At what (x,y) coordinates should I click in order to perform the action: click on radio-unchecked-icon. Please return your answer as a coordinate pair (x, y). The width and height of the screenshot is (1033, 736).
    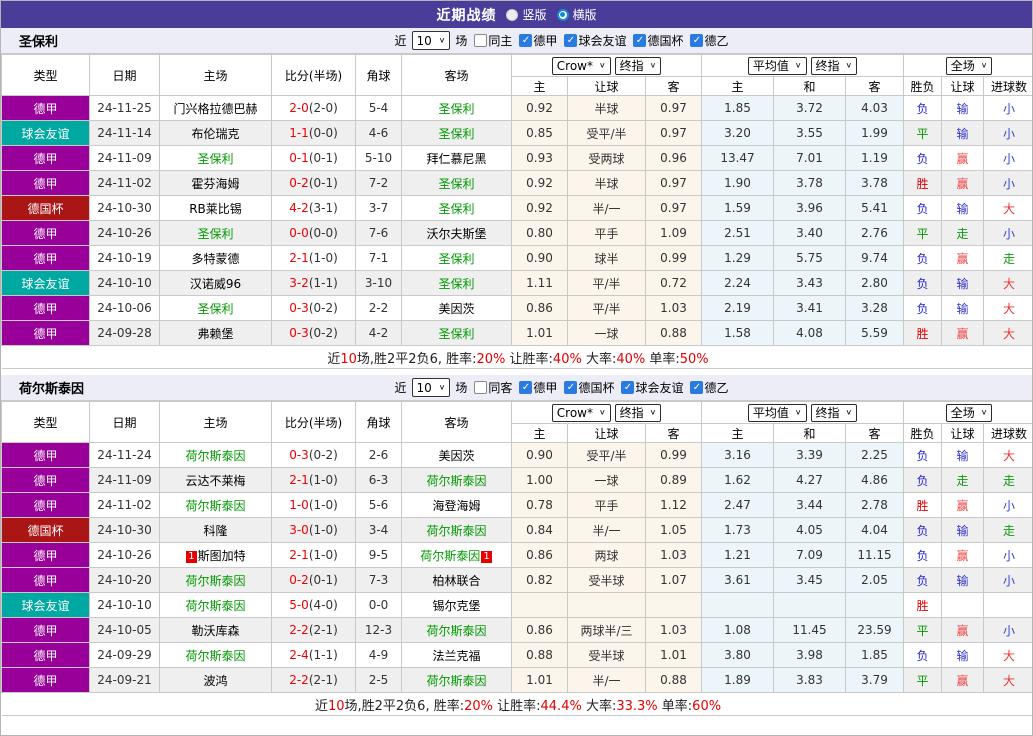
    Looking at the image, I should click on (512, 14).